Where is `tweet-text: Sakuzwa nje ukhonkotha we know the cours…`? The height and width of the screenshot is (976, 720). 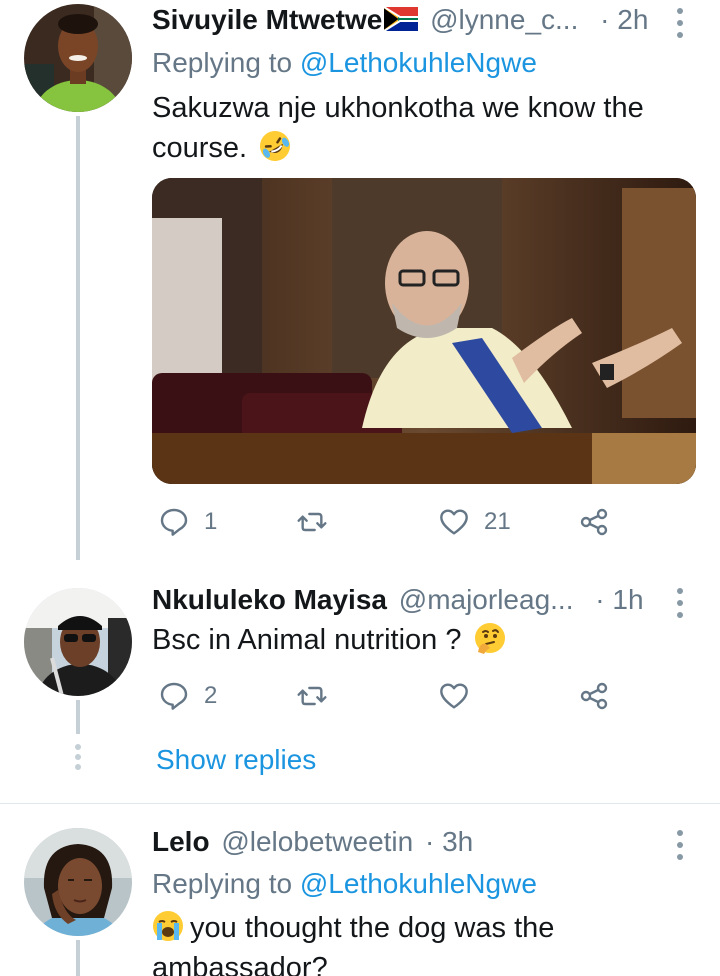
tweet-text: Sakuzwa nje ukhonkotha we know the cours… is located at coordinates (398, 128).